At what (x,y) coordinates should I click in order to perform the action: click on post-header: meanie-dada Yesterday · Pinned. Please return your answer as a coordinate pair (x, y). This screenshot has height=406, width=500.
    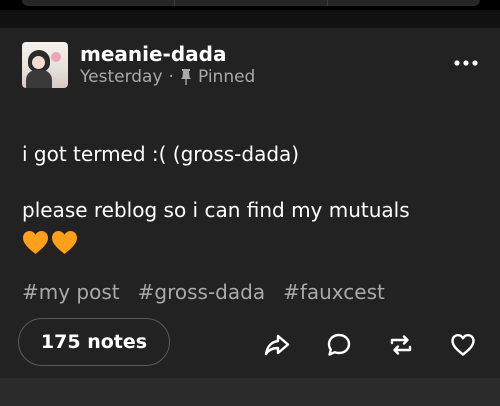
    Looking at the image, I should click on (138, 65).